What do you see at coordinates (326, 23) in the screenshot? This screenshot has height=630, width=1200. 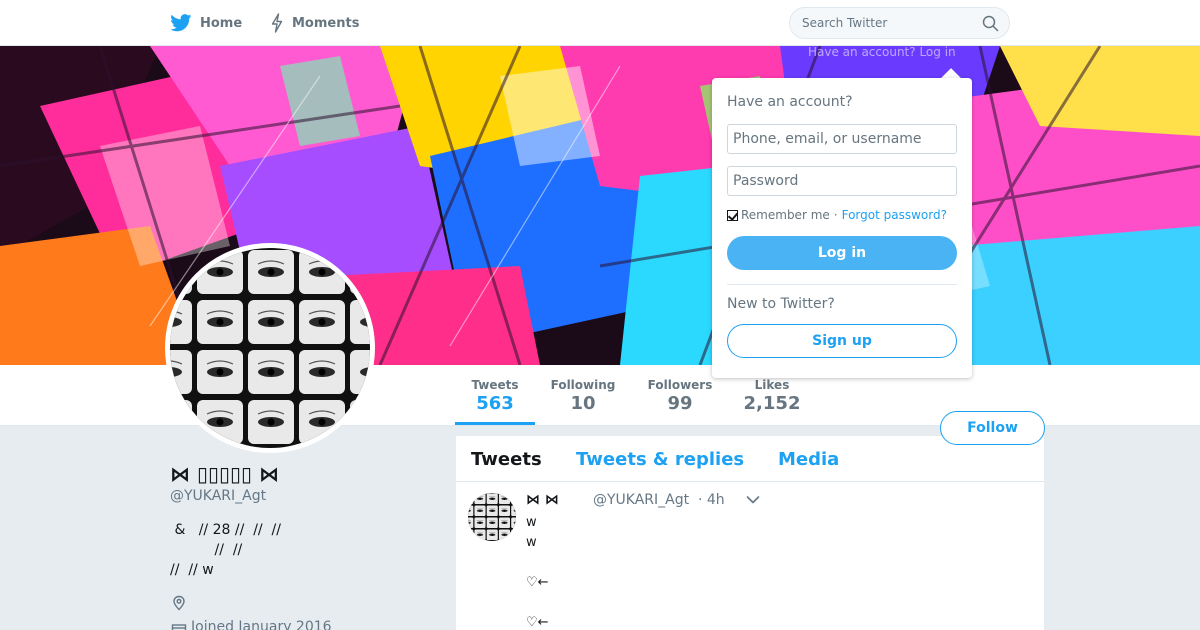 I see `nav-moments-label: Moments` at bounding box center [326, 23].